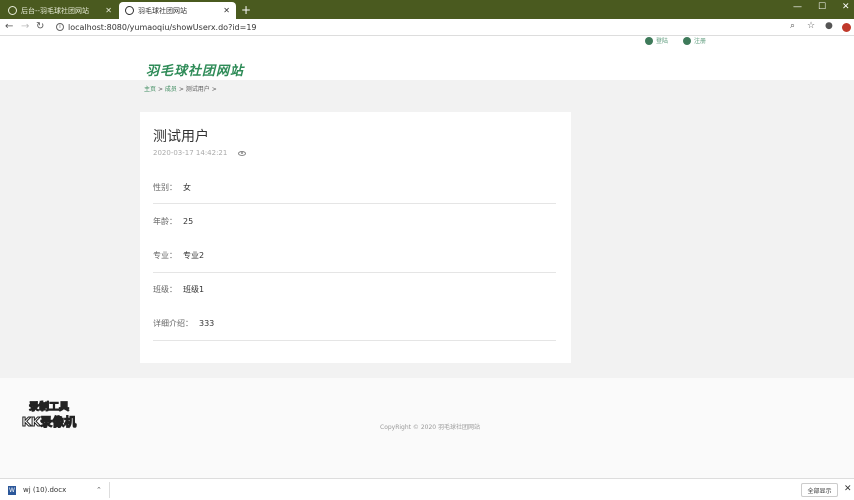 The width and height of the screenshot is (854, 500). Describe the element at coordinates (40, 26) in the screenshot. I see `reload-icon: ↻` at that location.